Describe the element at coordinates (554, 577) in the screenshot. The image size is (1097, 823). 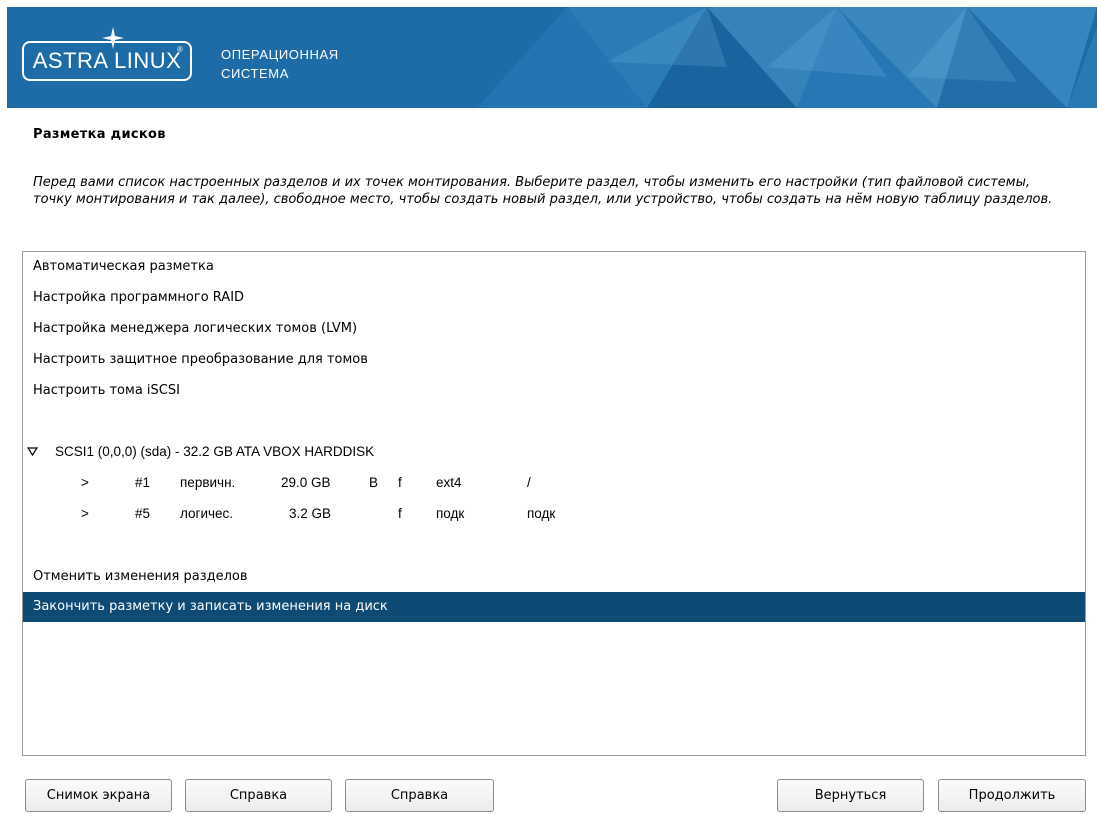
I see `list-item-undo-changes: Отменить изменения разделов` at that location.